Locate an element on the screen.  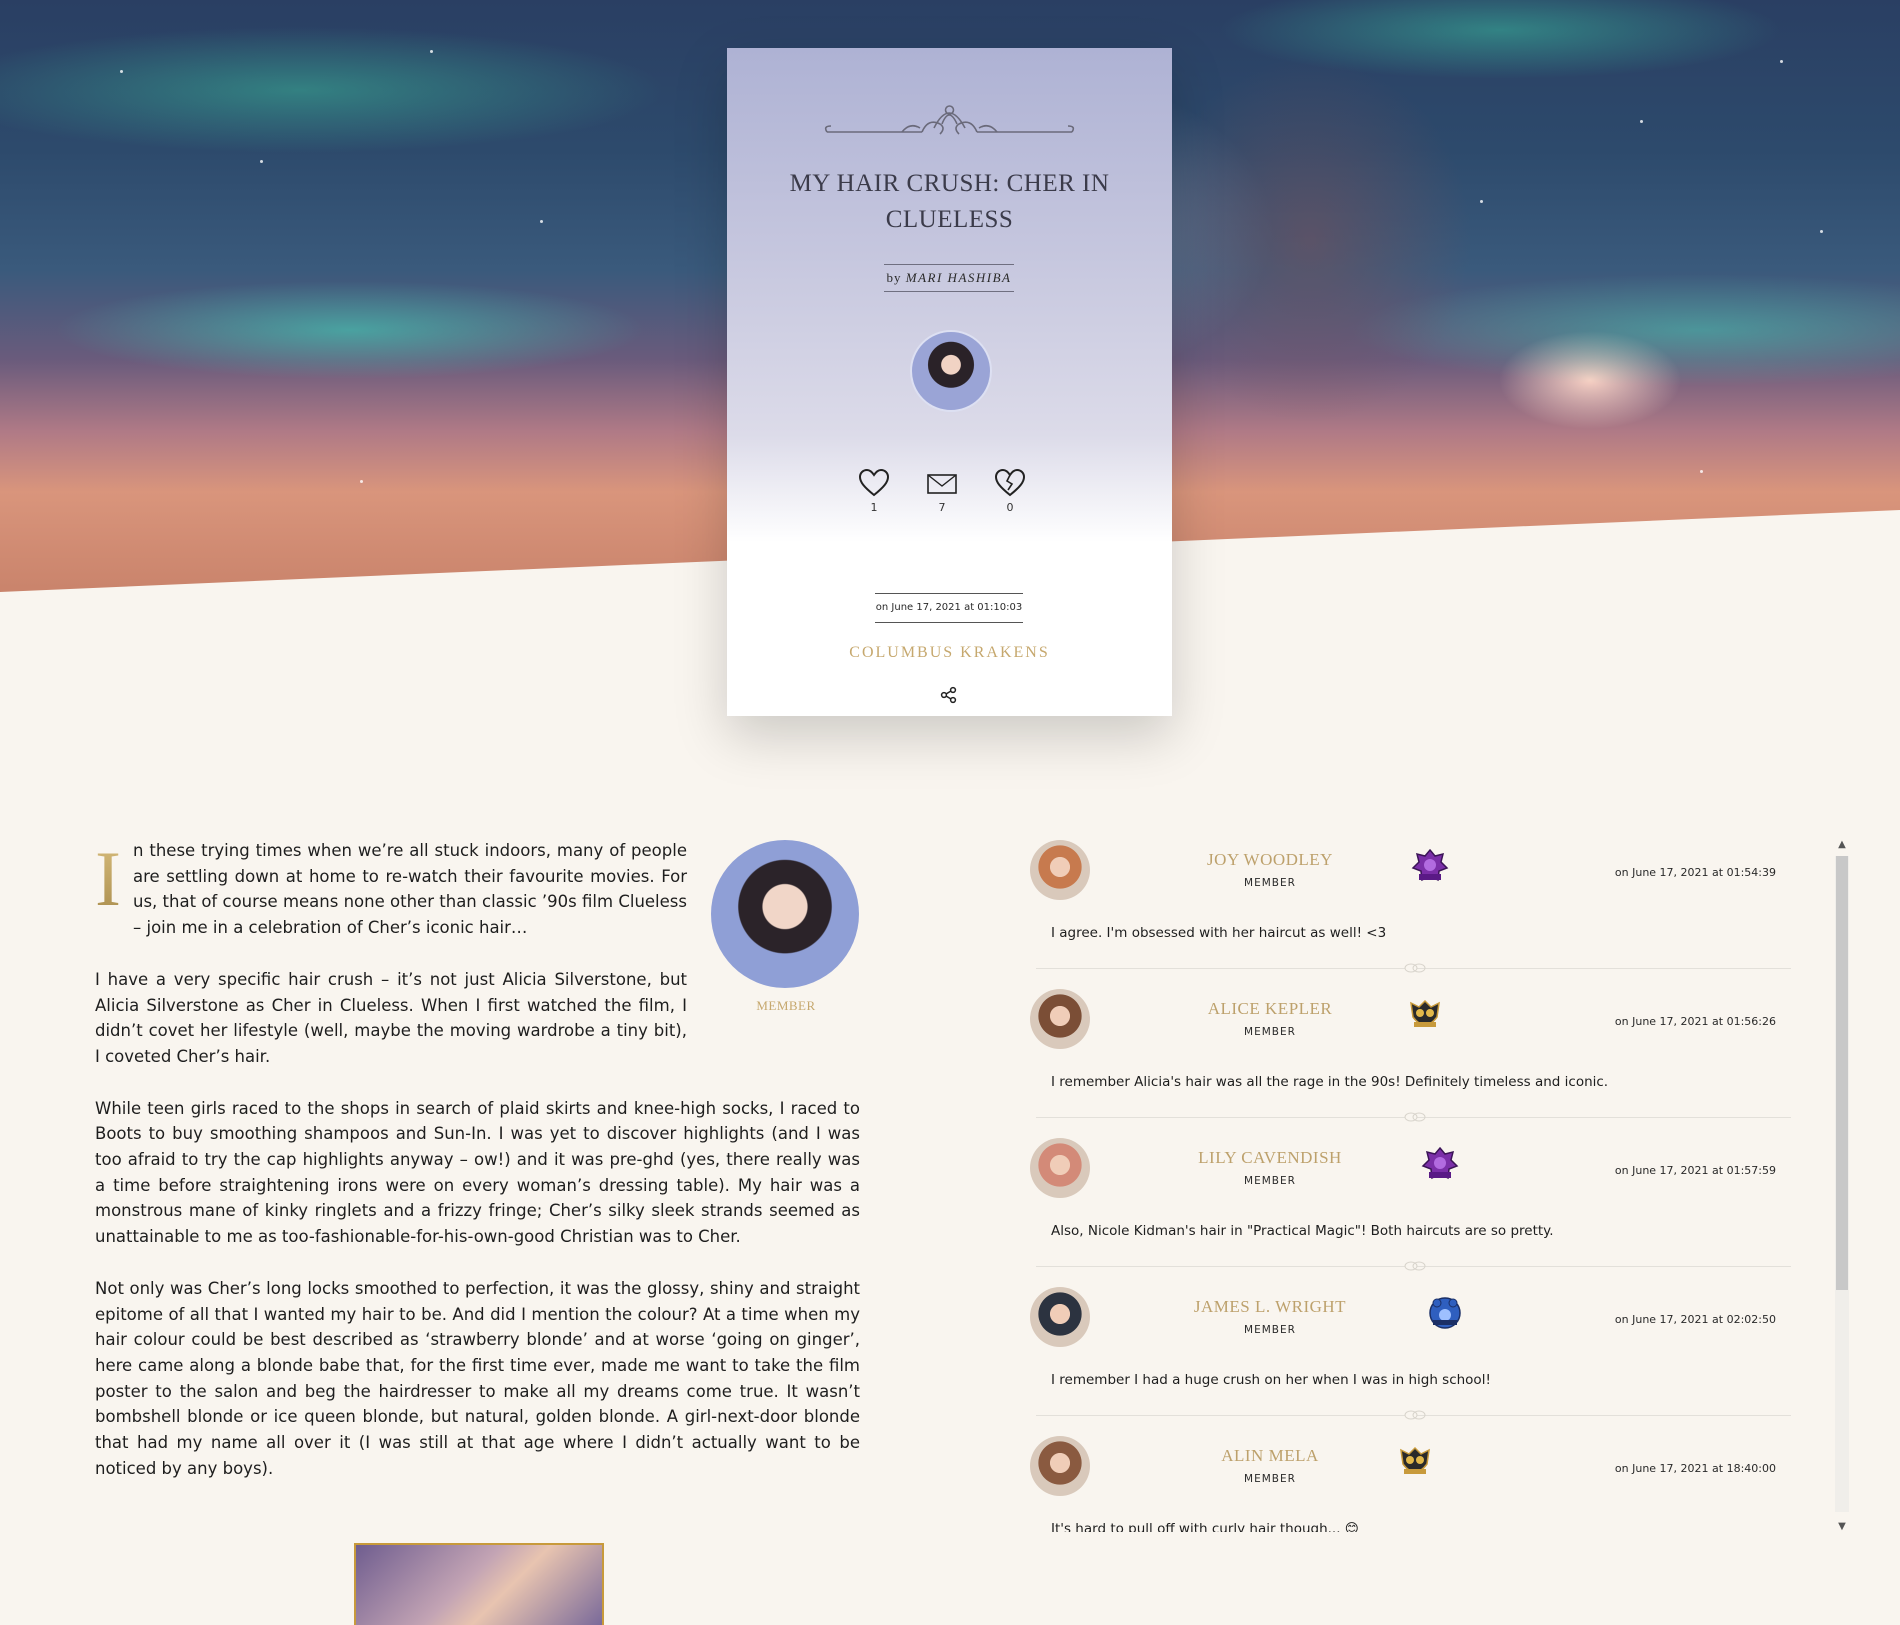
share-icon is located at coordinates (949, 695).